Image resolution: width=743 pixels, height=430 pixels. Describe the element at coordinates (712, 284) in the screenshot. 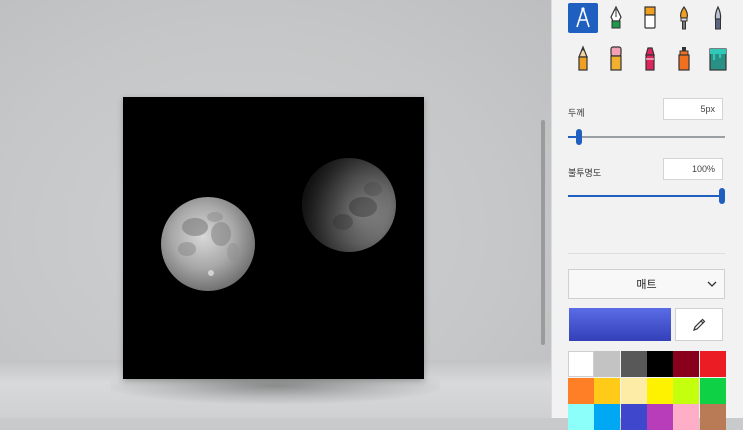

I see `chevron-down-icon` at that location.